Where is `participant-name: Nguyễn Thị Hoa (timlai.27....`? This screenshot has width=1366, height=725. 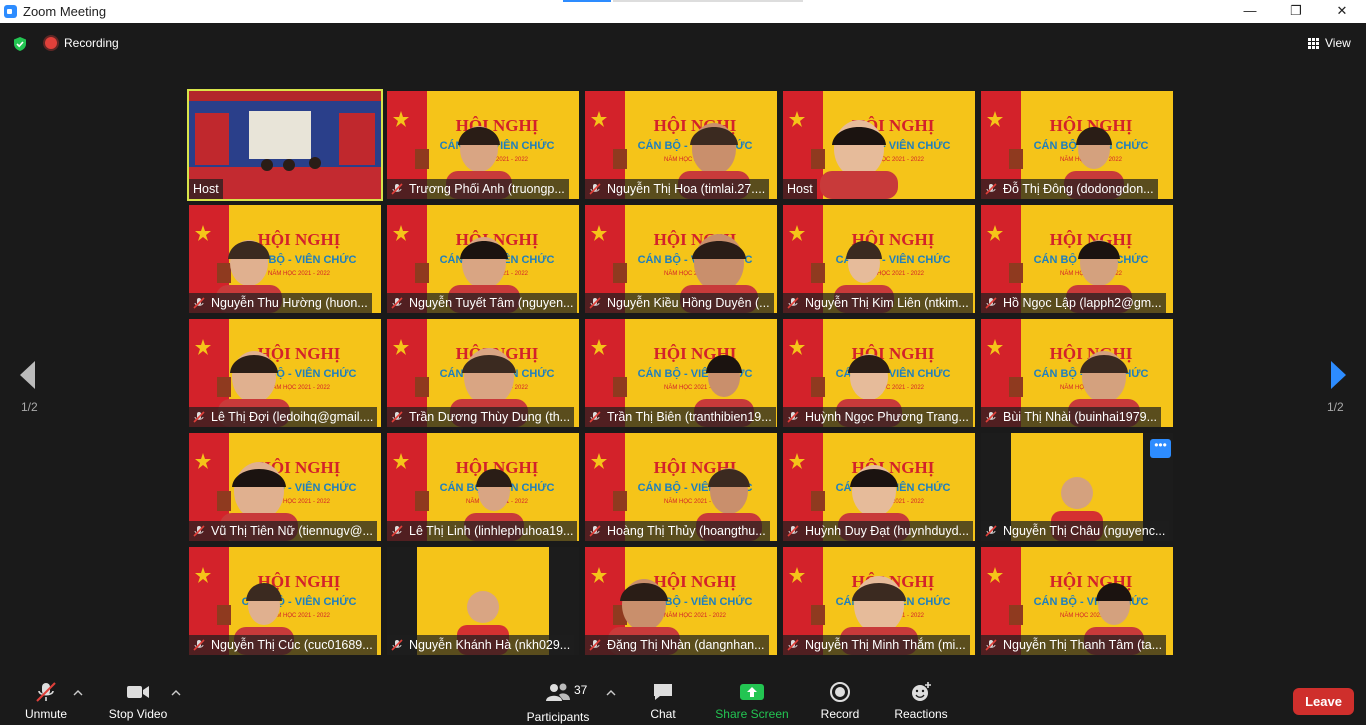
participant-name: Nguyễn Thị Hoa (timlai.27.... is located at coordinates (686, 189).